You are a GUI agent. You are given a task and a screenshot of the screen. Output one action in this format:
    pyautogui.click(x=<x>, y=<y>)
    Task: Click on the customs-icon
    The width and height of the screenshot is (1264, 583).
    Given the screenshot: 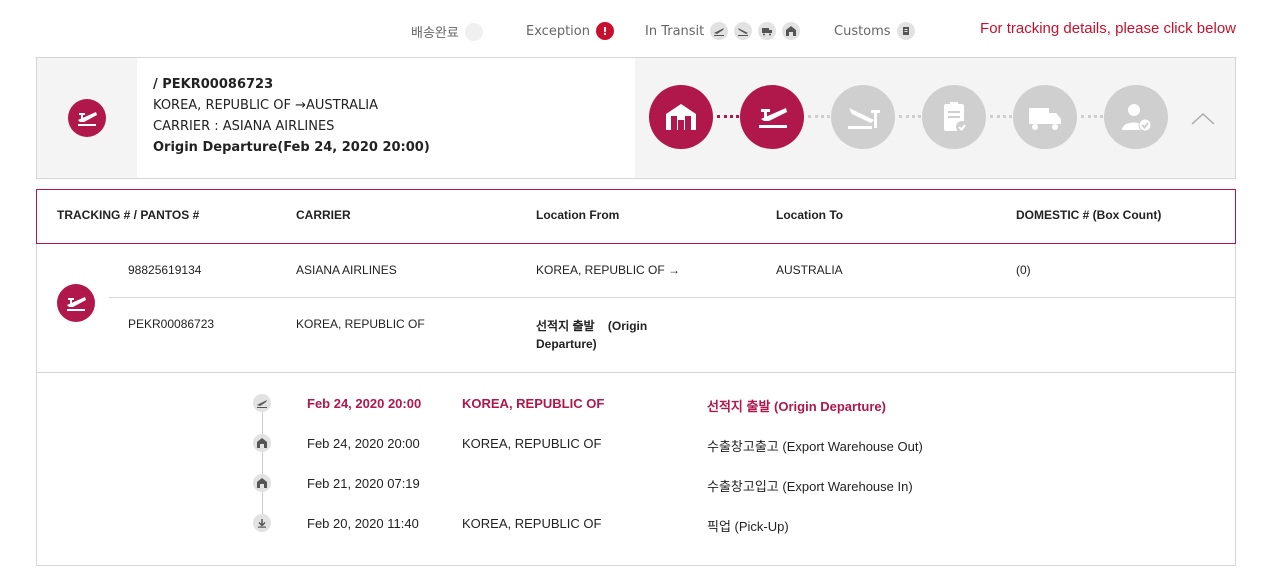 What is the action you would take?
    pyautogui.click(x=905, y=31)
    